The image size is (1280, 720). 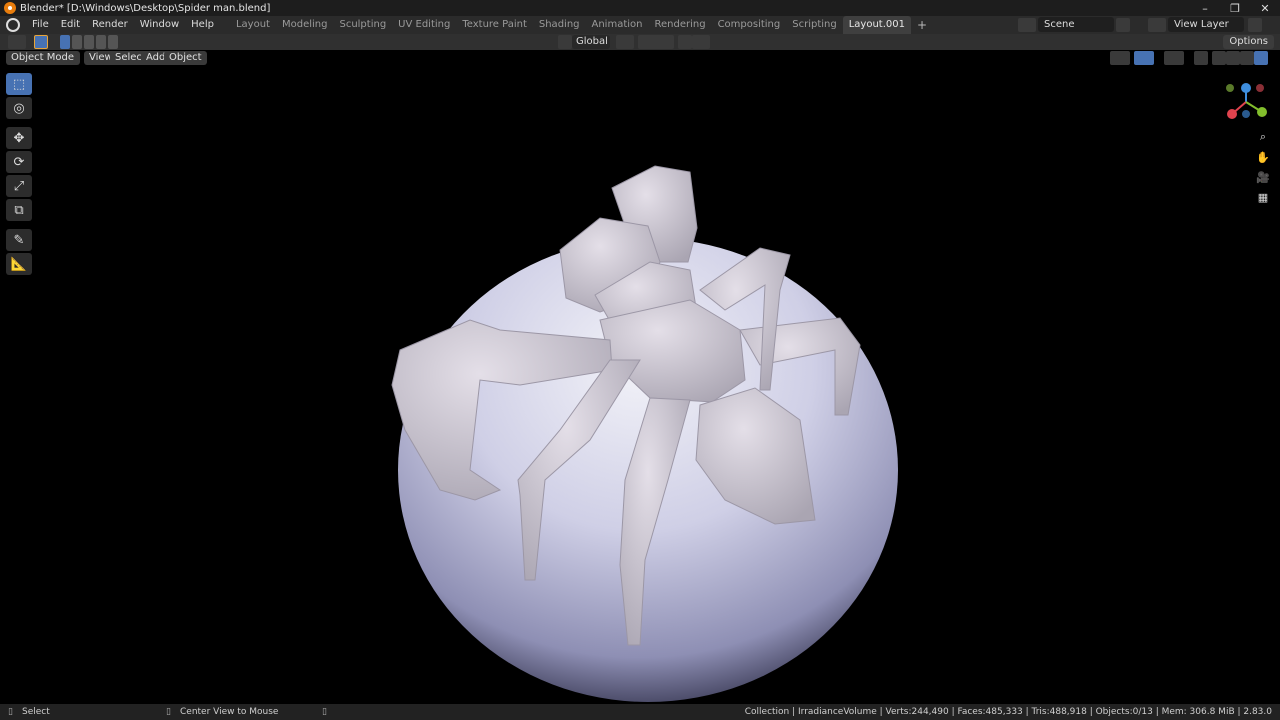 What do you see at coordinates (1235, 8) in the screenshot?
I see `maximize-button: ❐` at bounding box center [1235, 8].